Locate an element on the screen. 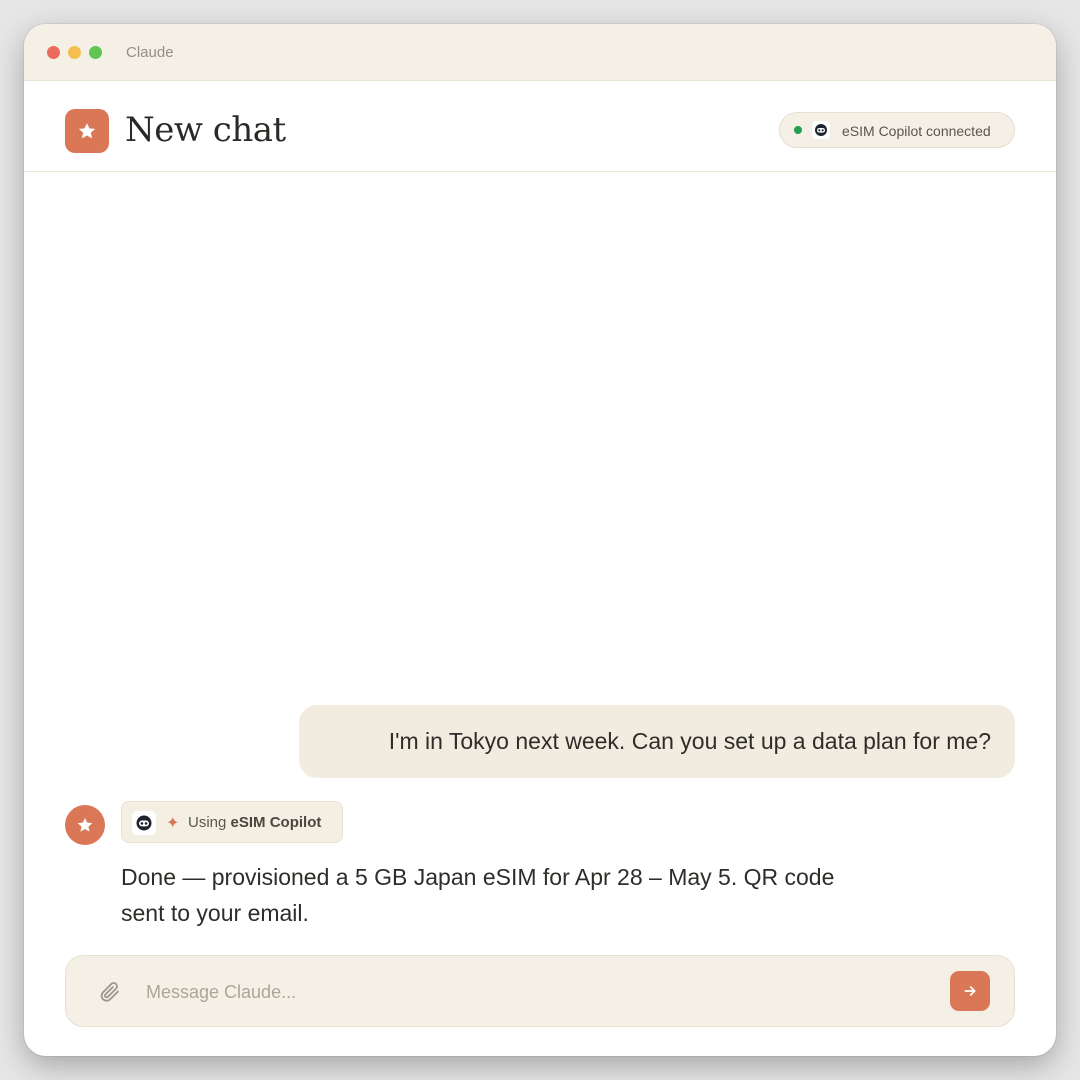 The width and height of the screenshot is (1080, 1080). assistant-avatar is located at coordinates (85, 825).